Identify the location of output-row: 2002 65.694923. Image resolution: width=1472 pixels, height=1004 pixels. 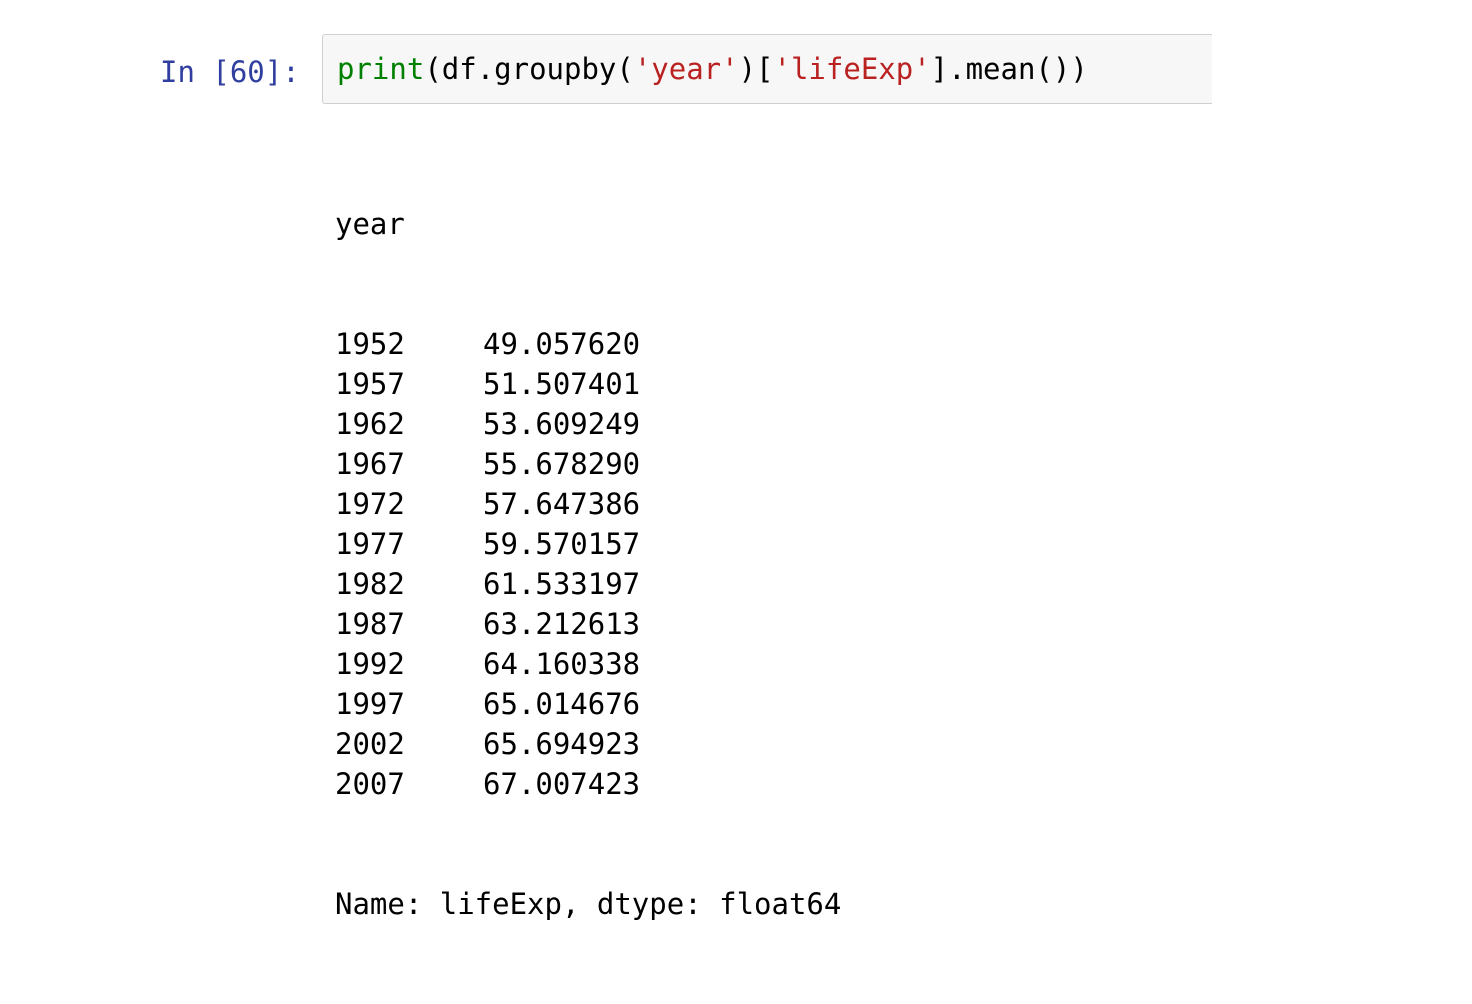
(588, 744).